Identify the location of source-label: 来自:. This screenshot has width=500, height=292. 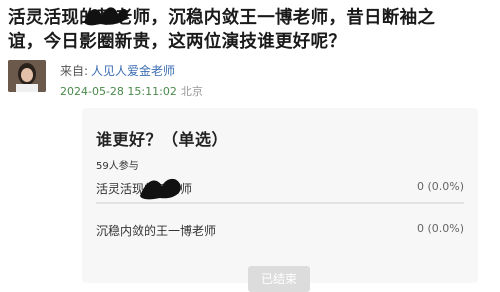
(74, 71).